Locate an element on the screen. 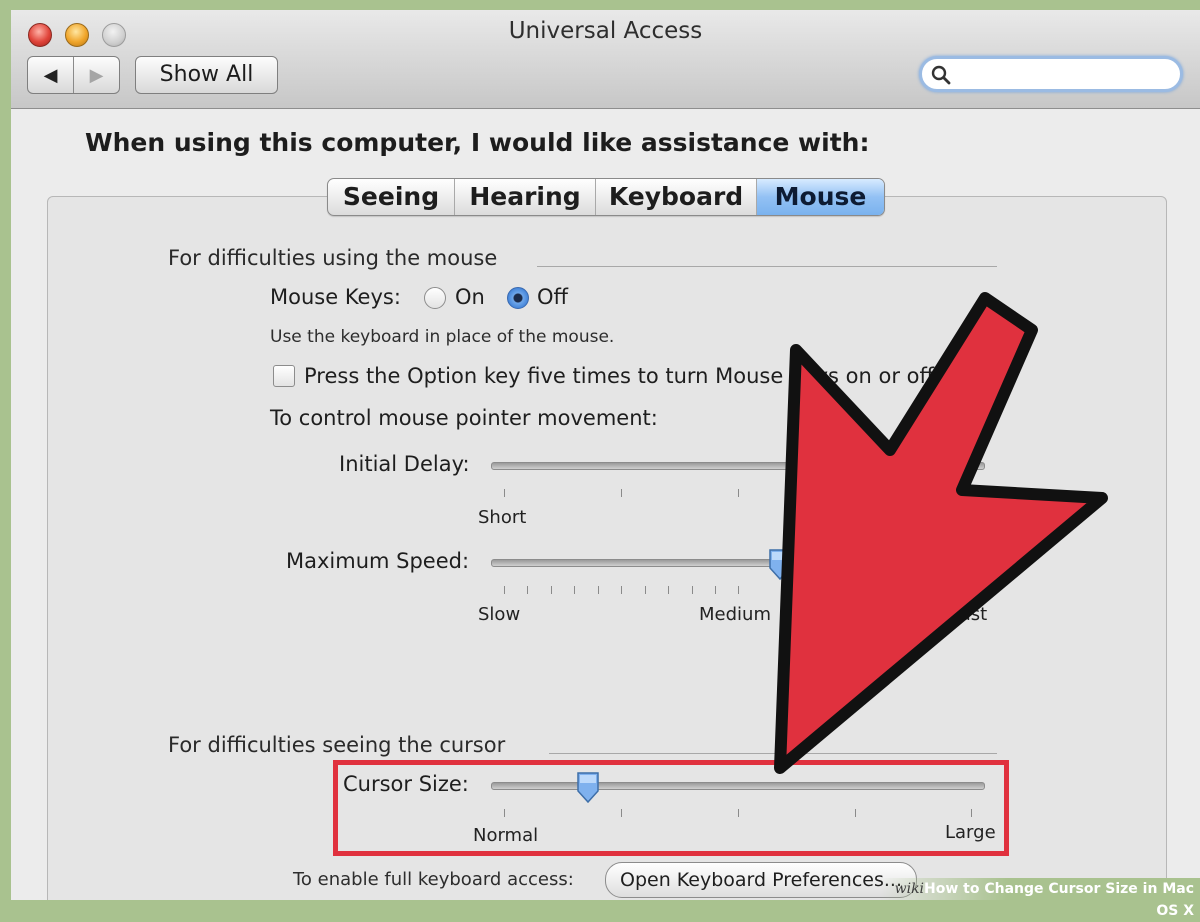 The image size is (1200, 922). initial-delay-label: Initial Delay: is located at coordinates (404, 464).